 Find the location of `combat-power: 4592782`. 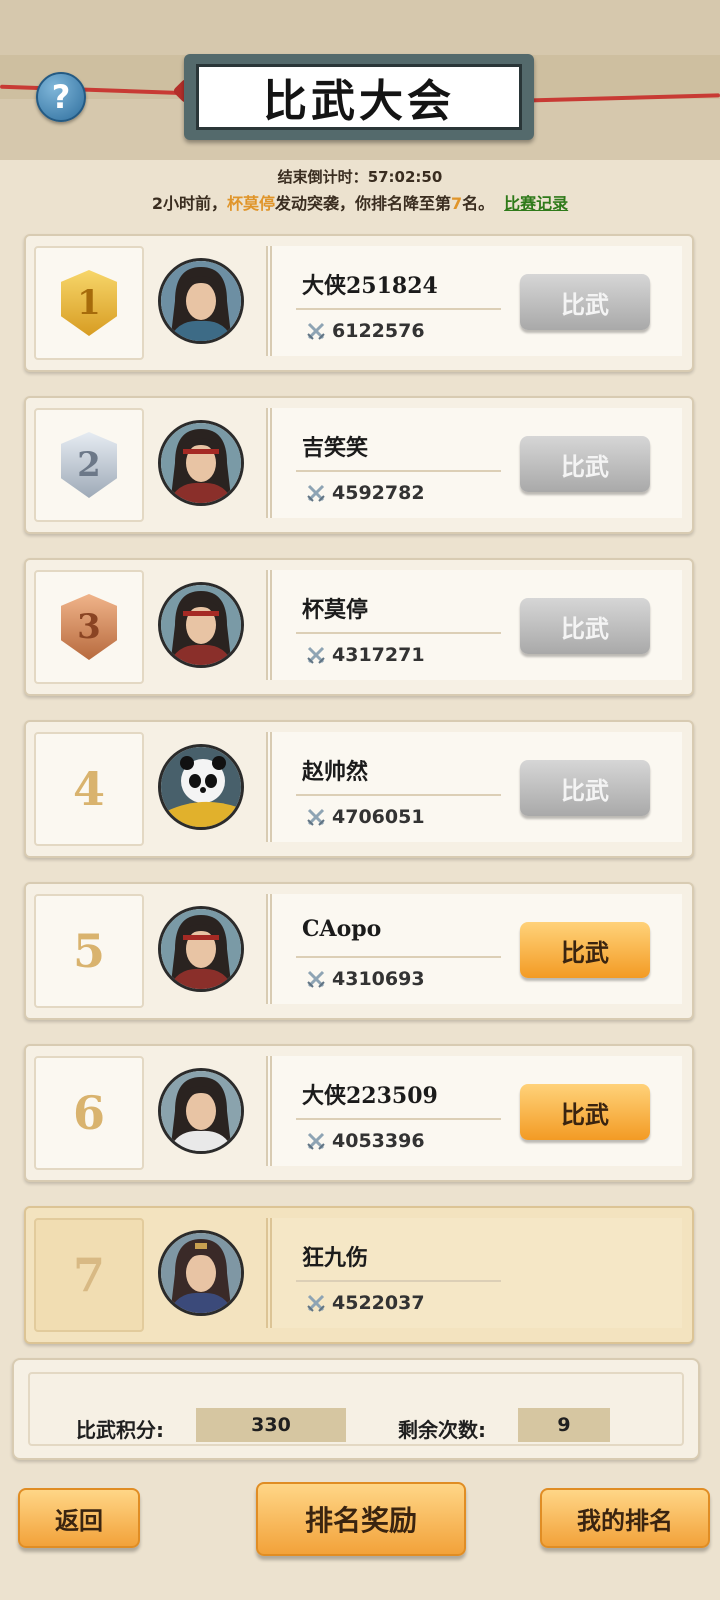

combat-power: 4592782 is located at coordinates (365, 493).